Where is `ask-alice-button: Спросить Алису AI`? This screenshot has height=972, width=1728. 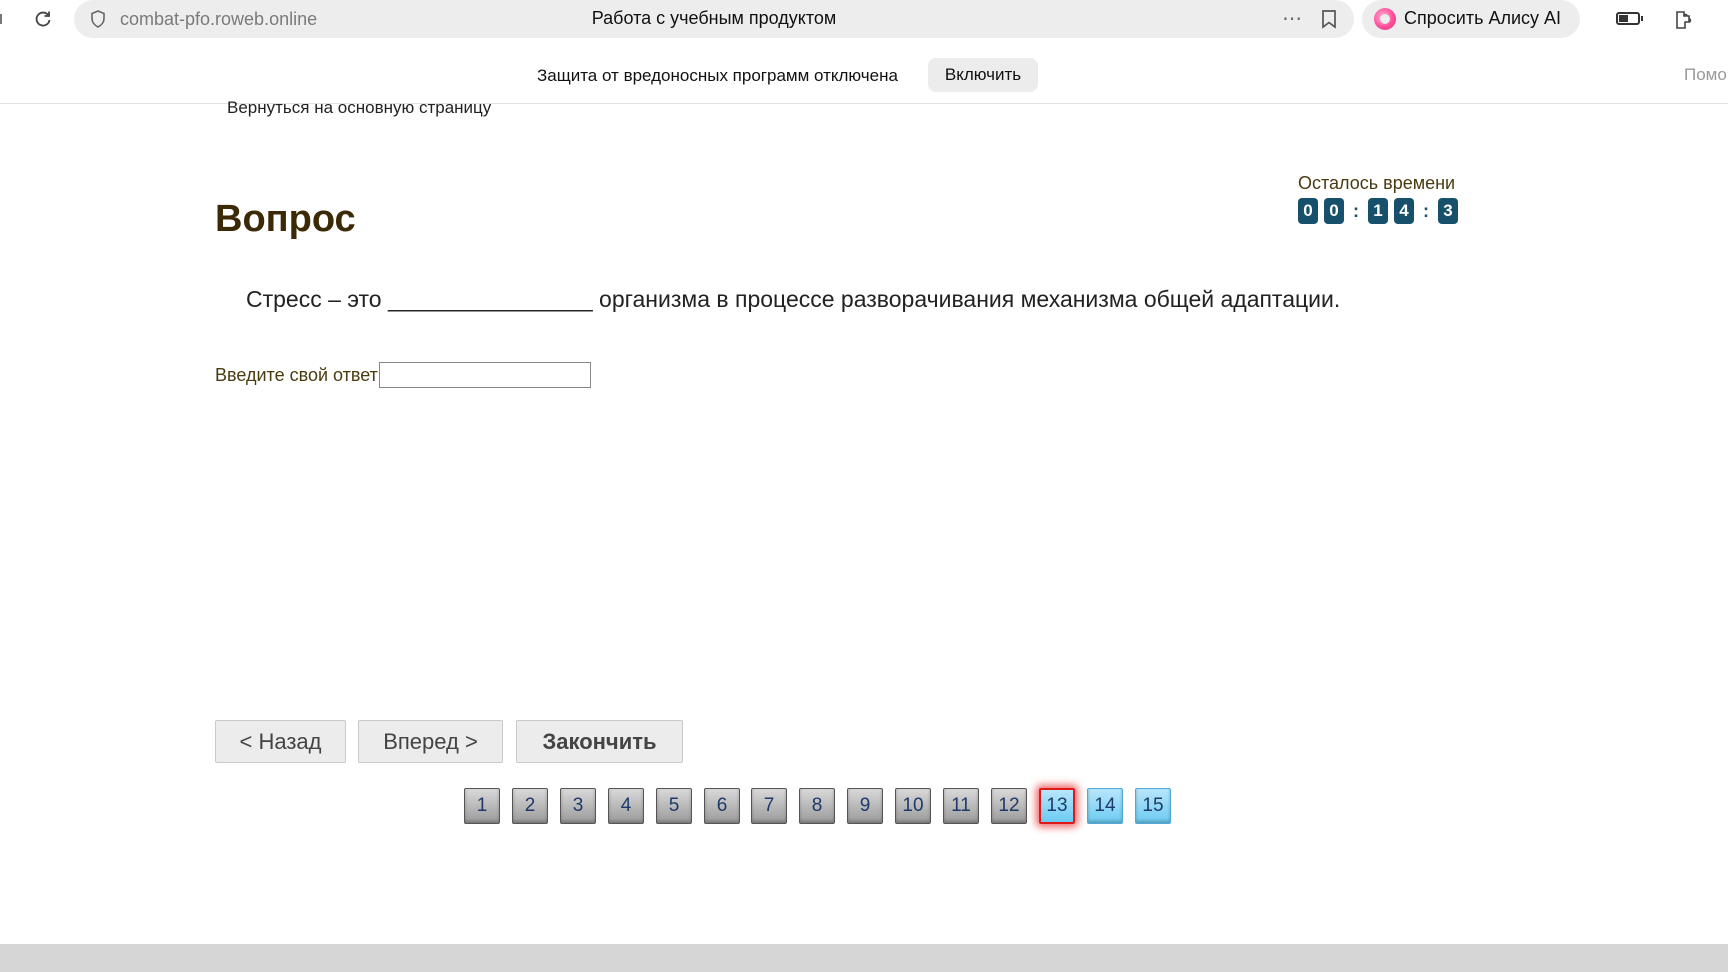
ask-alice-button: Спросить Алису AI is located at coordinates (1471, 19).